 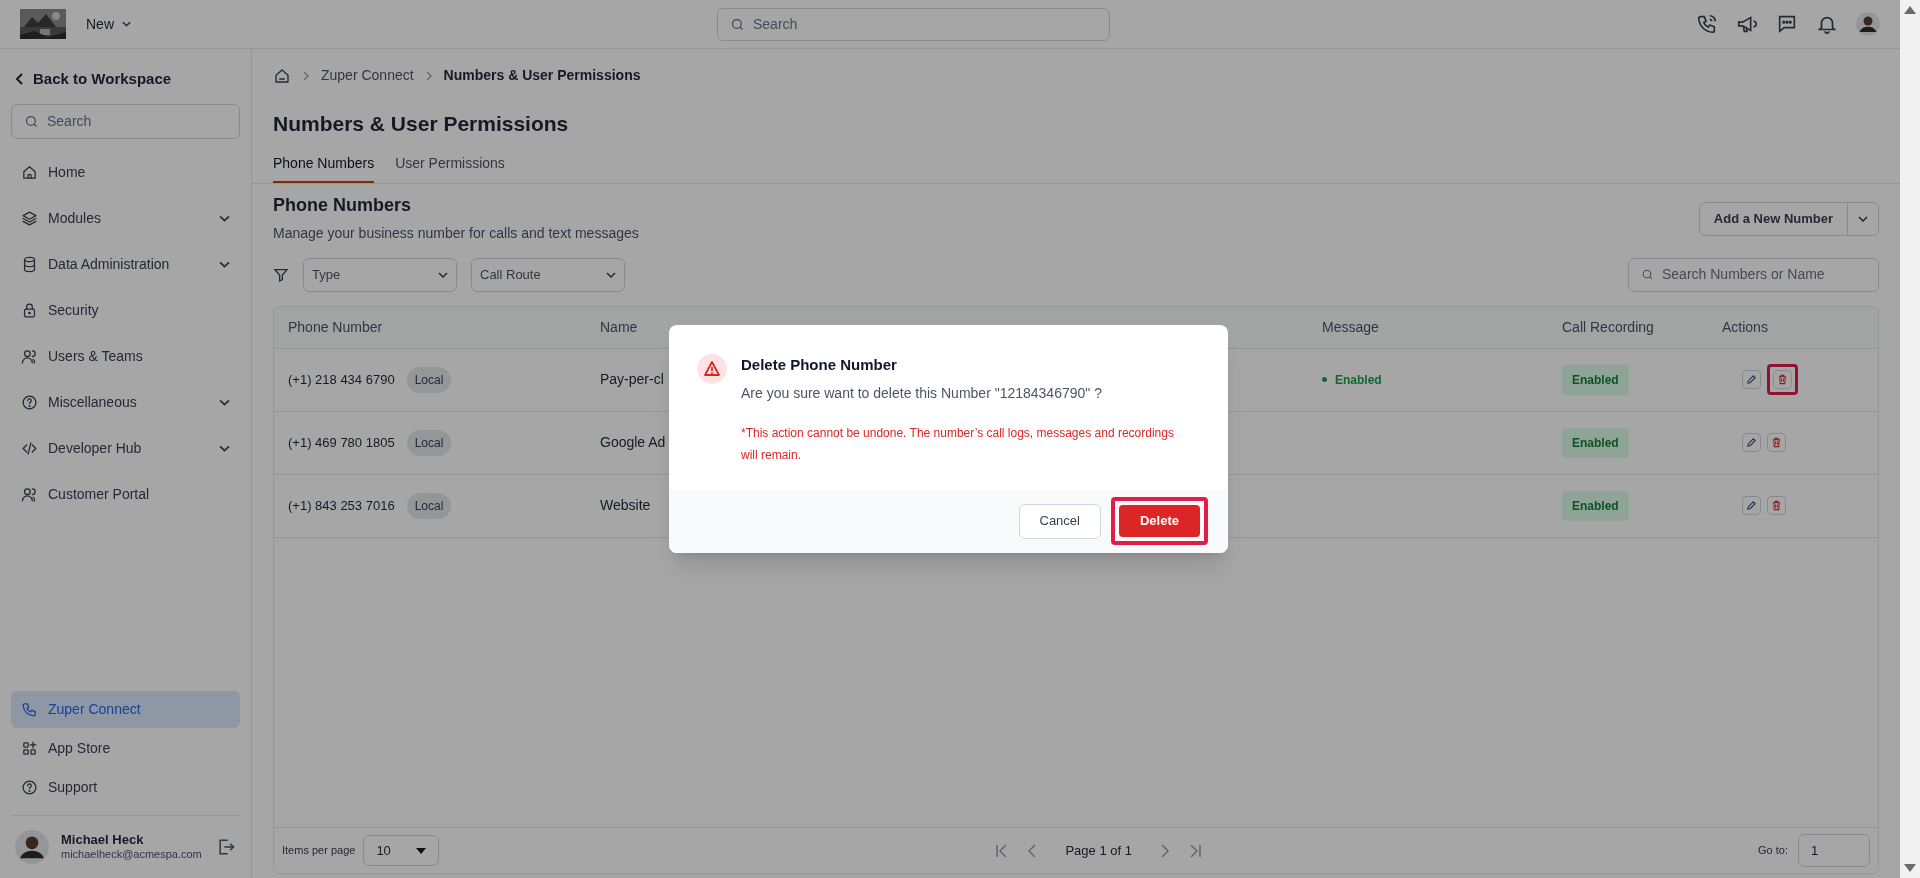 What do you see at coordinates (125, 494) in the screenshot?
I see `sidebar-item: Customer Portal` at bounding box center [125, 494].